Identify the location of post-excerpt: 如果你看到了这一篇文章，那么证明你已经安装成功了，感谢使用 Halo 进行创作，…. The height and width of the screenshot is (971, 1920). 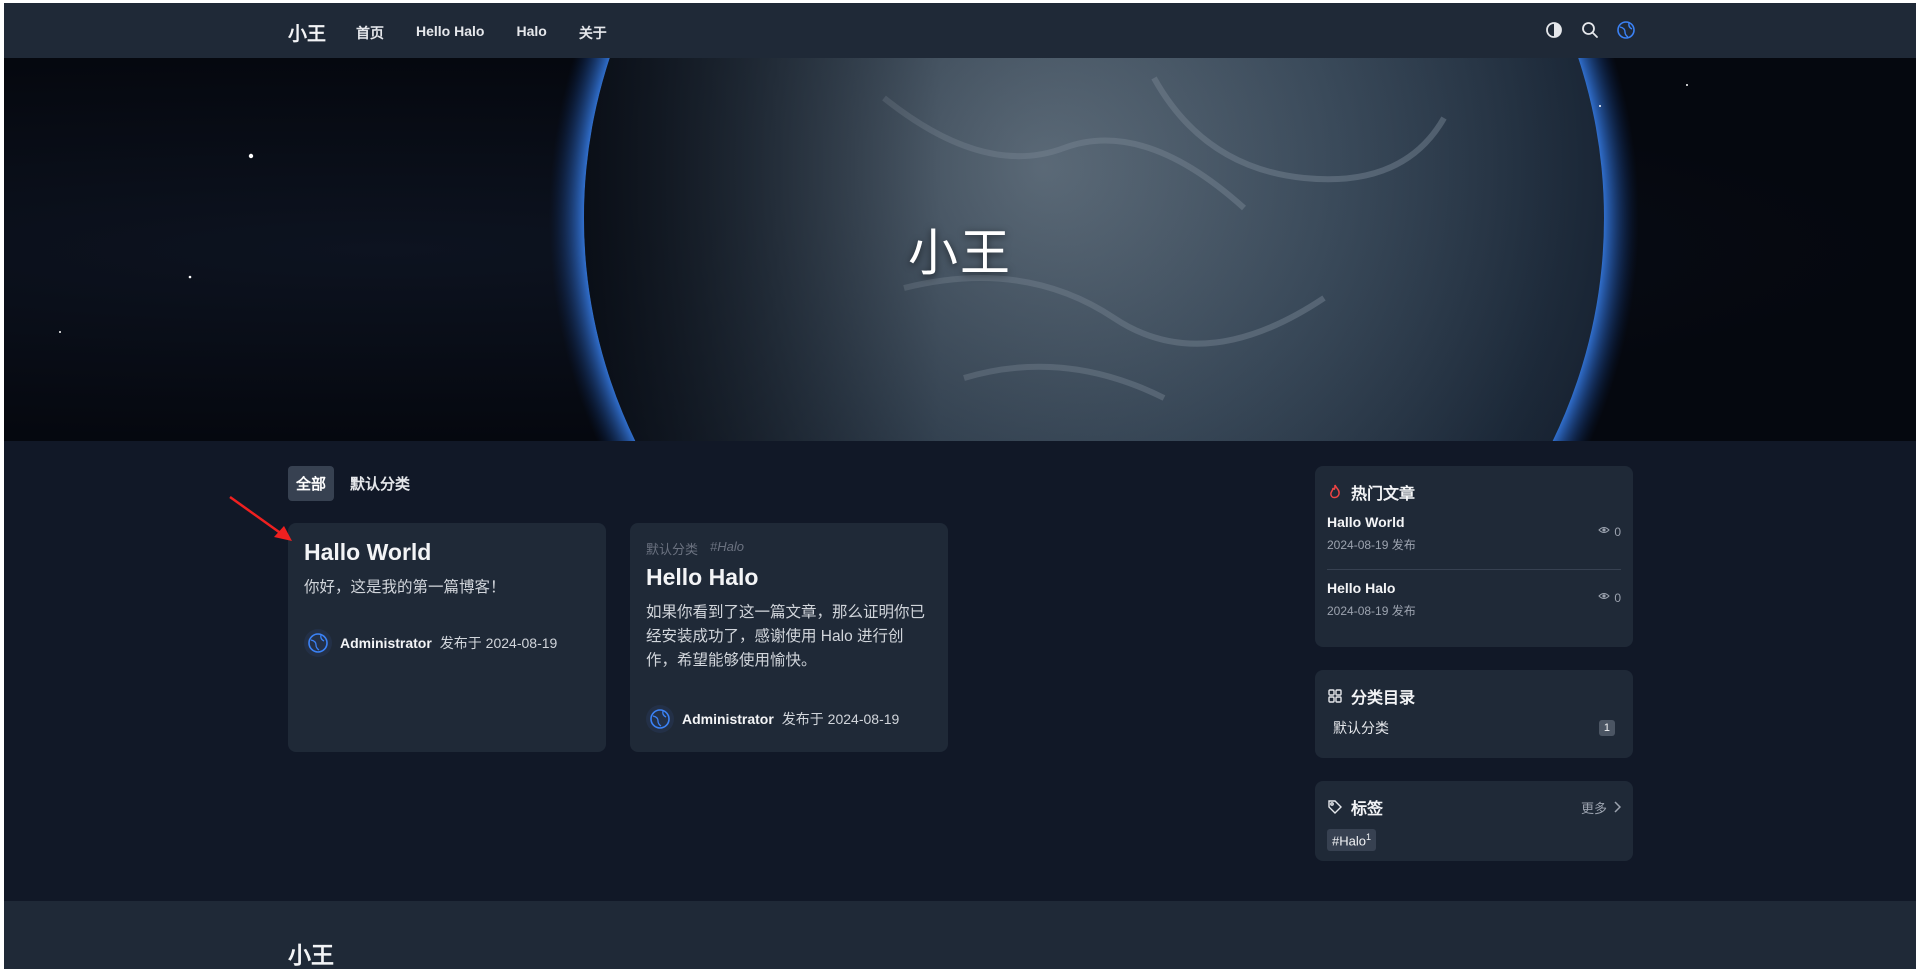
(786, 636).